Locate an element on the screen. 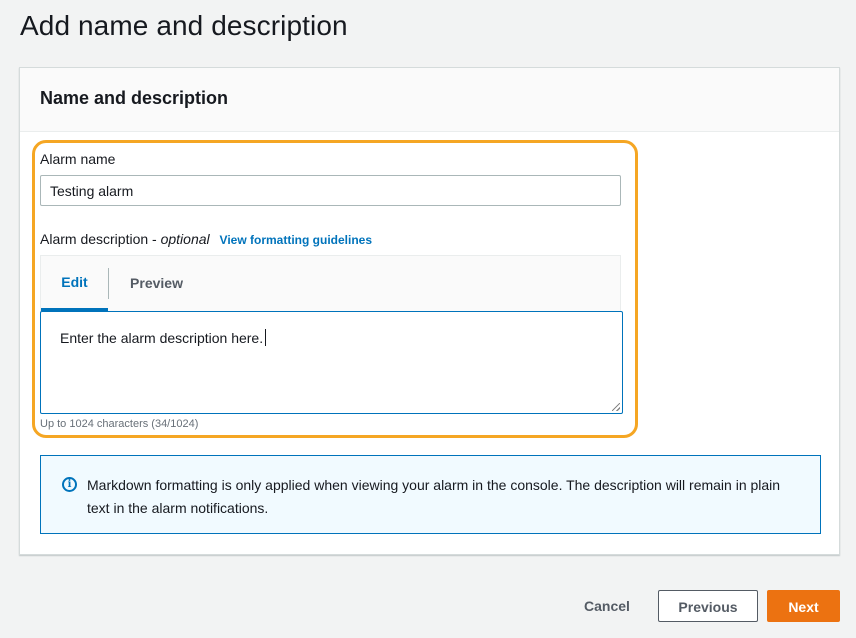  alarm-name-label: Alarm name is located at coordinates (78, 159).